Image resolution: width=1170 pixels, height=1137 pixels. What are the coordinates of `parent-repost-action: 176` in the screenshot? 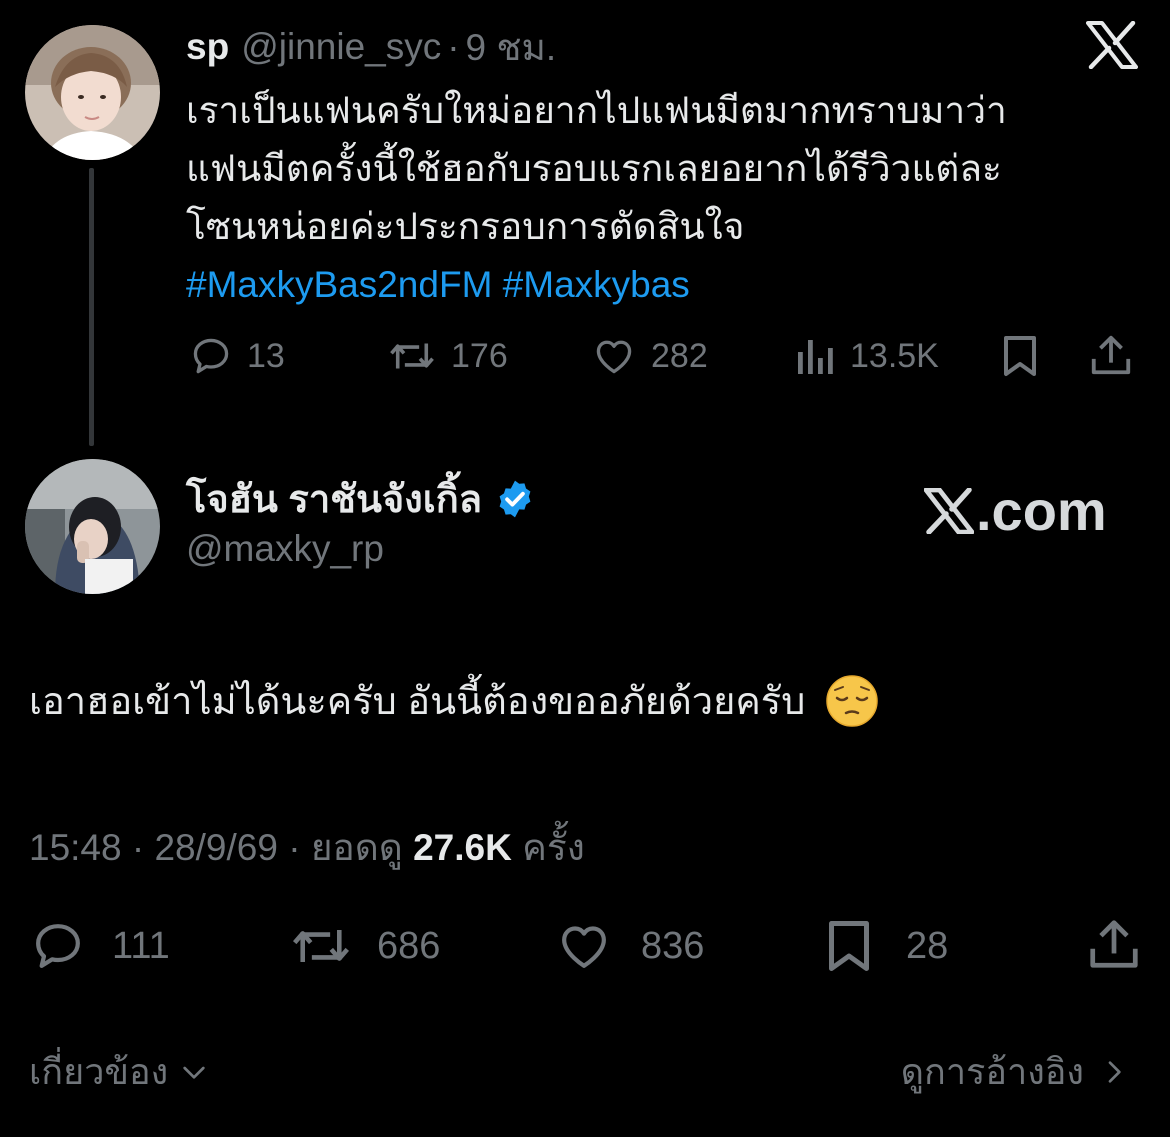 It's located at (447, 356).